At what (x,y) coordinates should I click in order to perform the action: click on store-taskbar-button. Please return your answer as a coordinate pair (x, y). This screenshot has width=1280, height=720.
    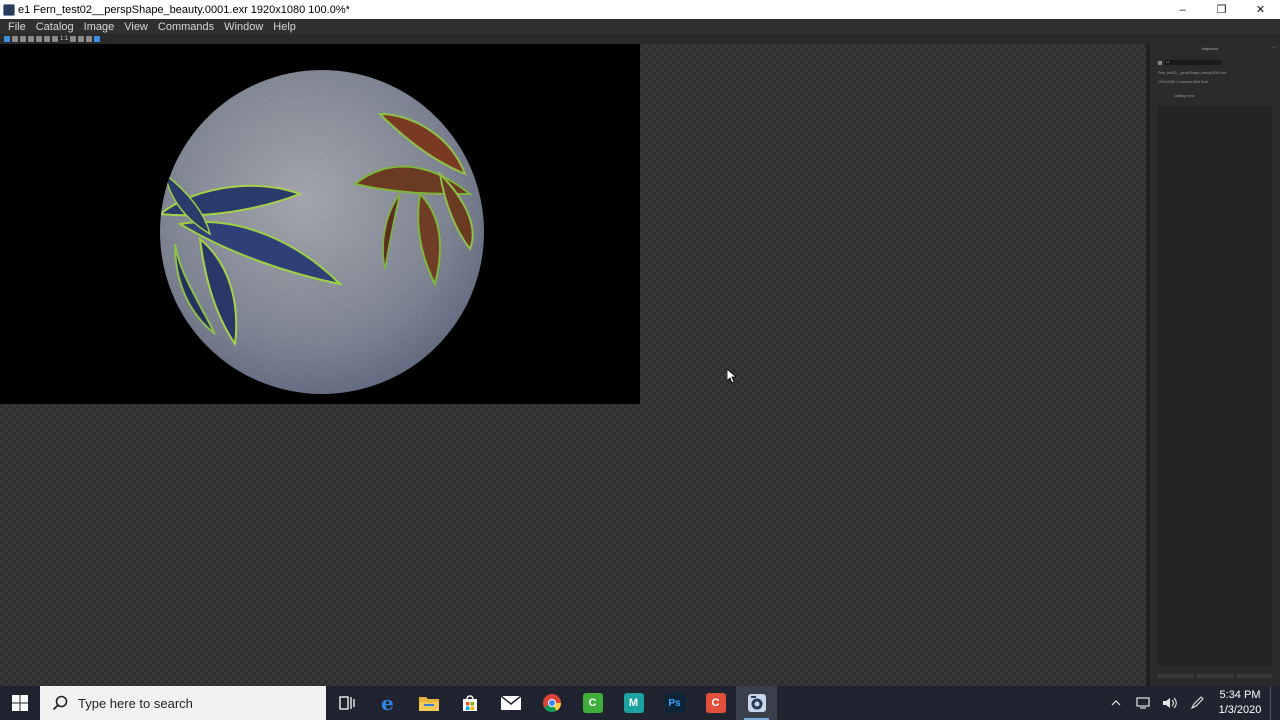
    Looking at the image, I should click on (469, 703).